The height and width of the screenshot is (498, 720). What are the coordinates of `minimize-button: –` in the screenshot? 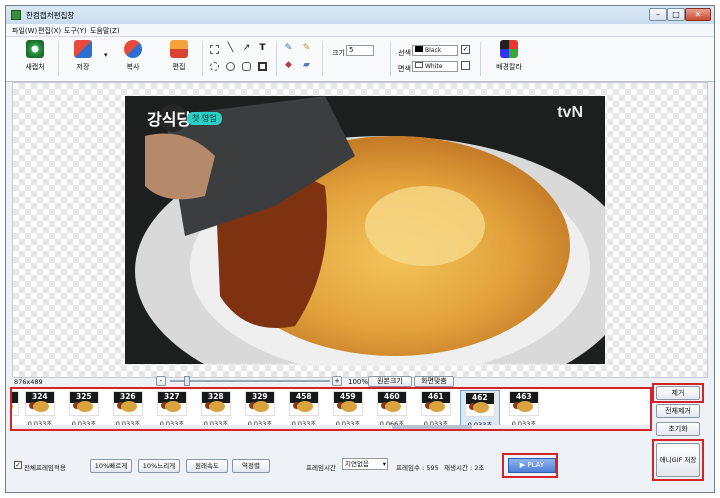 It's located at (658, 14).